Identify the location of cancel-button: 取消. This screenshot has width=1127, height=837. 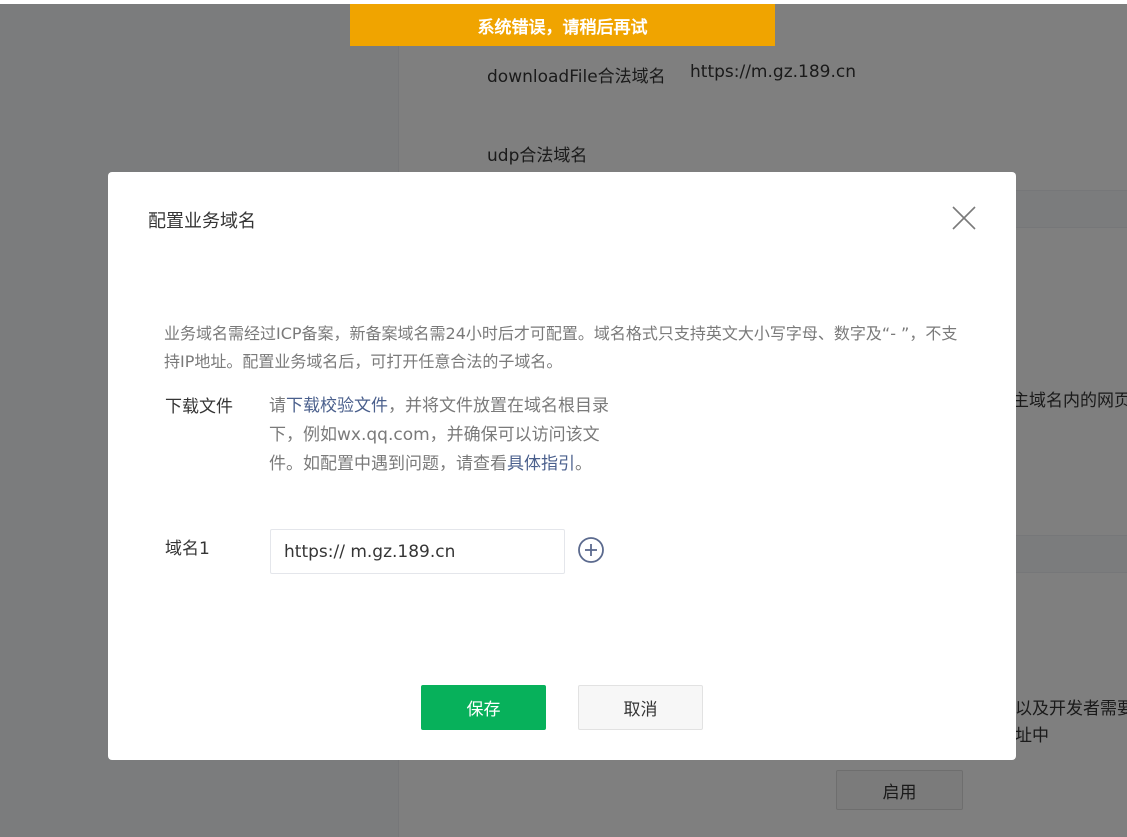
(640, 707).